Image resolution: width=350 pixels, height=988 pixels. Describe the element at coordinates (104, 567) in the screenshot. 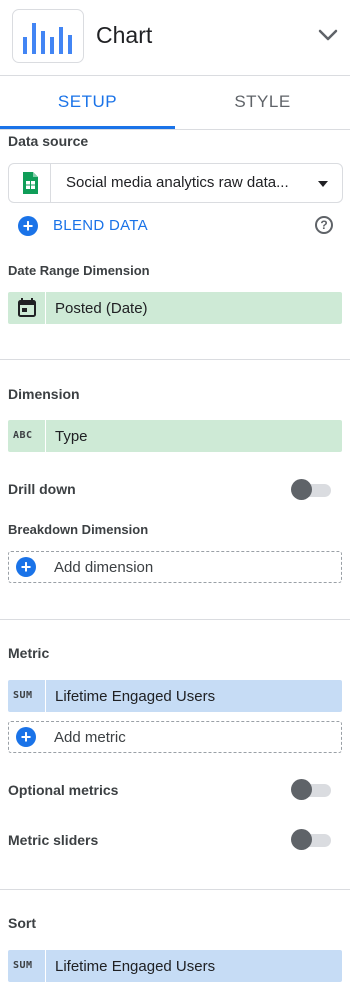

I see `add-dimension-label: Add dimension` at that location.